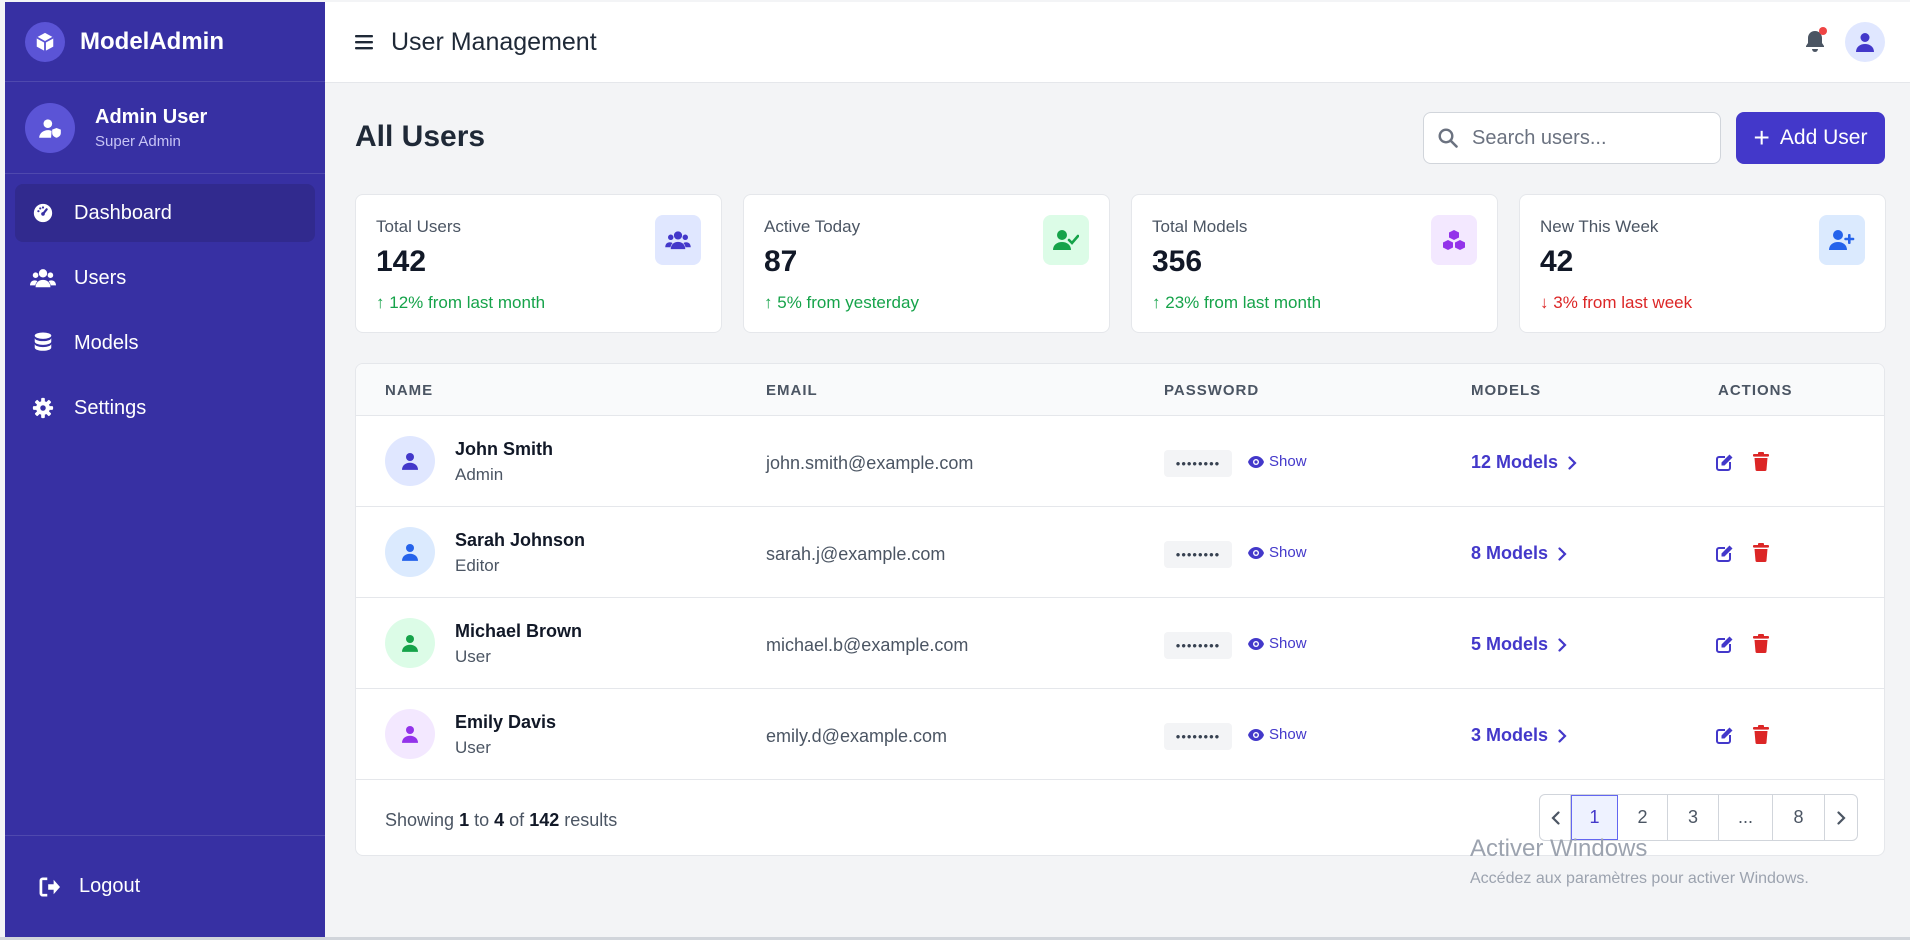 This screenshot has width=1910, height=940. Describe the element at coordinates (1211, 390) in the screenshot. I see `column-header-password: PASSWORD` at that location.